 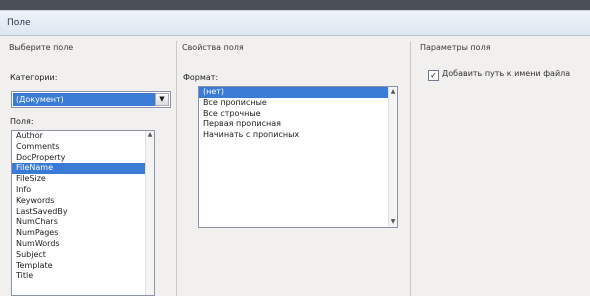 What do you see at coordinates (298, 135) in the screenshot?
I see `list-item: Начинать с прописных` at bounding box center [298, 135].